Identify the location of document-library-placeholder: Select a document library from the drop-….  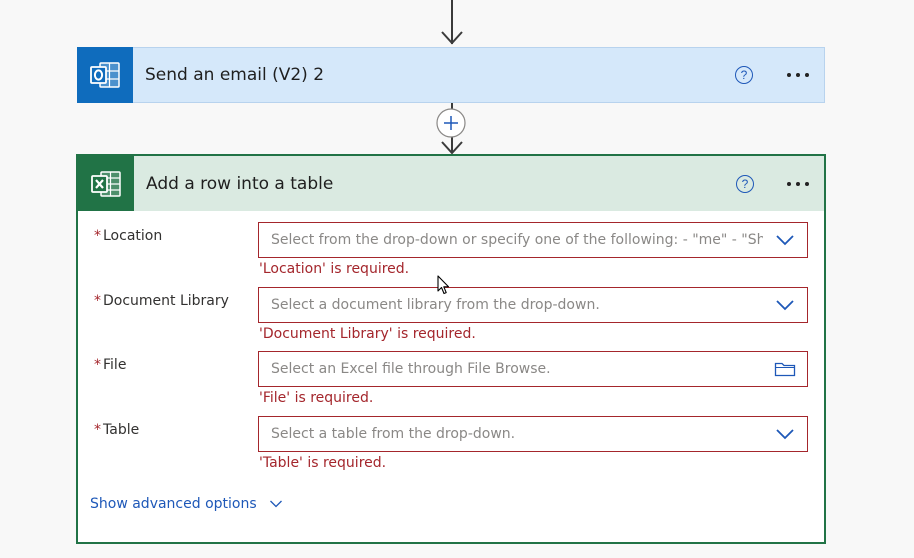
(435, 305).